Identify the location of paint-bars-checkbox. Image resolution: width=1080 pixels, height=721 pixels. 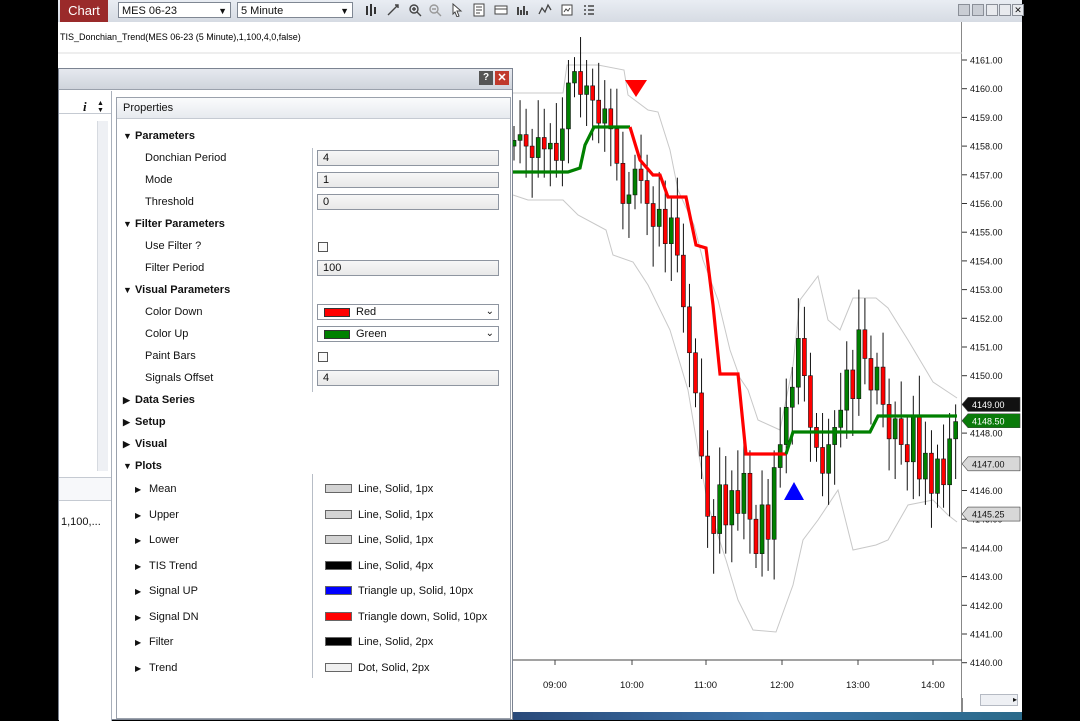
(323, 357).